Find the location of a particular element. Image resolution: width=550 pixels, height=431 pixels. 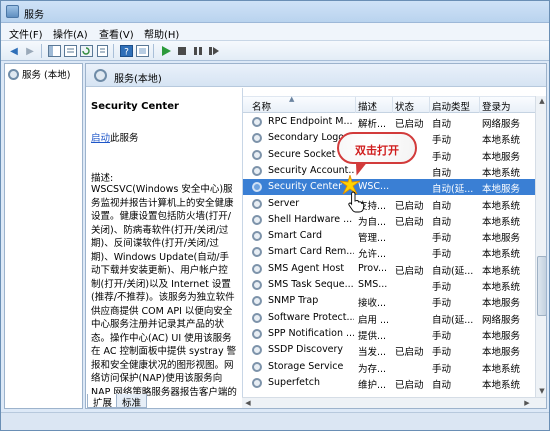

tab-extended: 扩展 is located at coordinates (103, 401).